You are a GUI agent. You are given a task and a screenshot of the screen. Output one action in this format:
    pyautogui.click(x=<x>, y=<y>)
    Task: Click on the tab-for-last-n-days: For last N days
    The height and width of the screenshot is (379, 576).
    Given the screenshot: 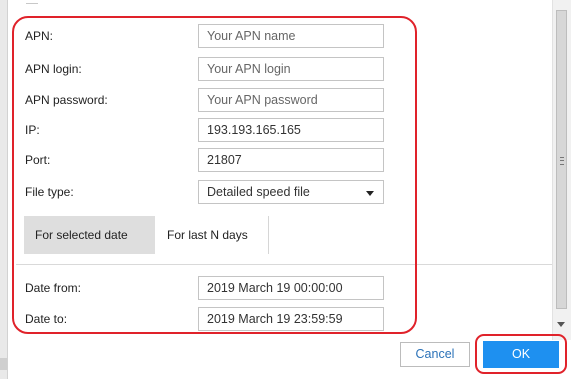 What is the action you would take?
    pyautogui.click(x=212, y=235)
    